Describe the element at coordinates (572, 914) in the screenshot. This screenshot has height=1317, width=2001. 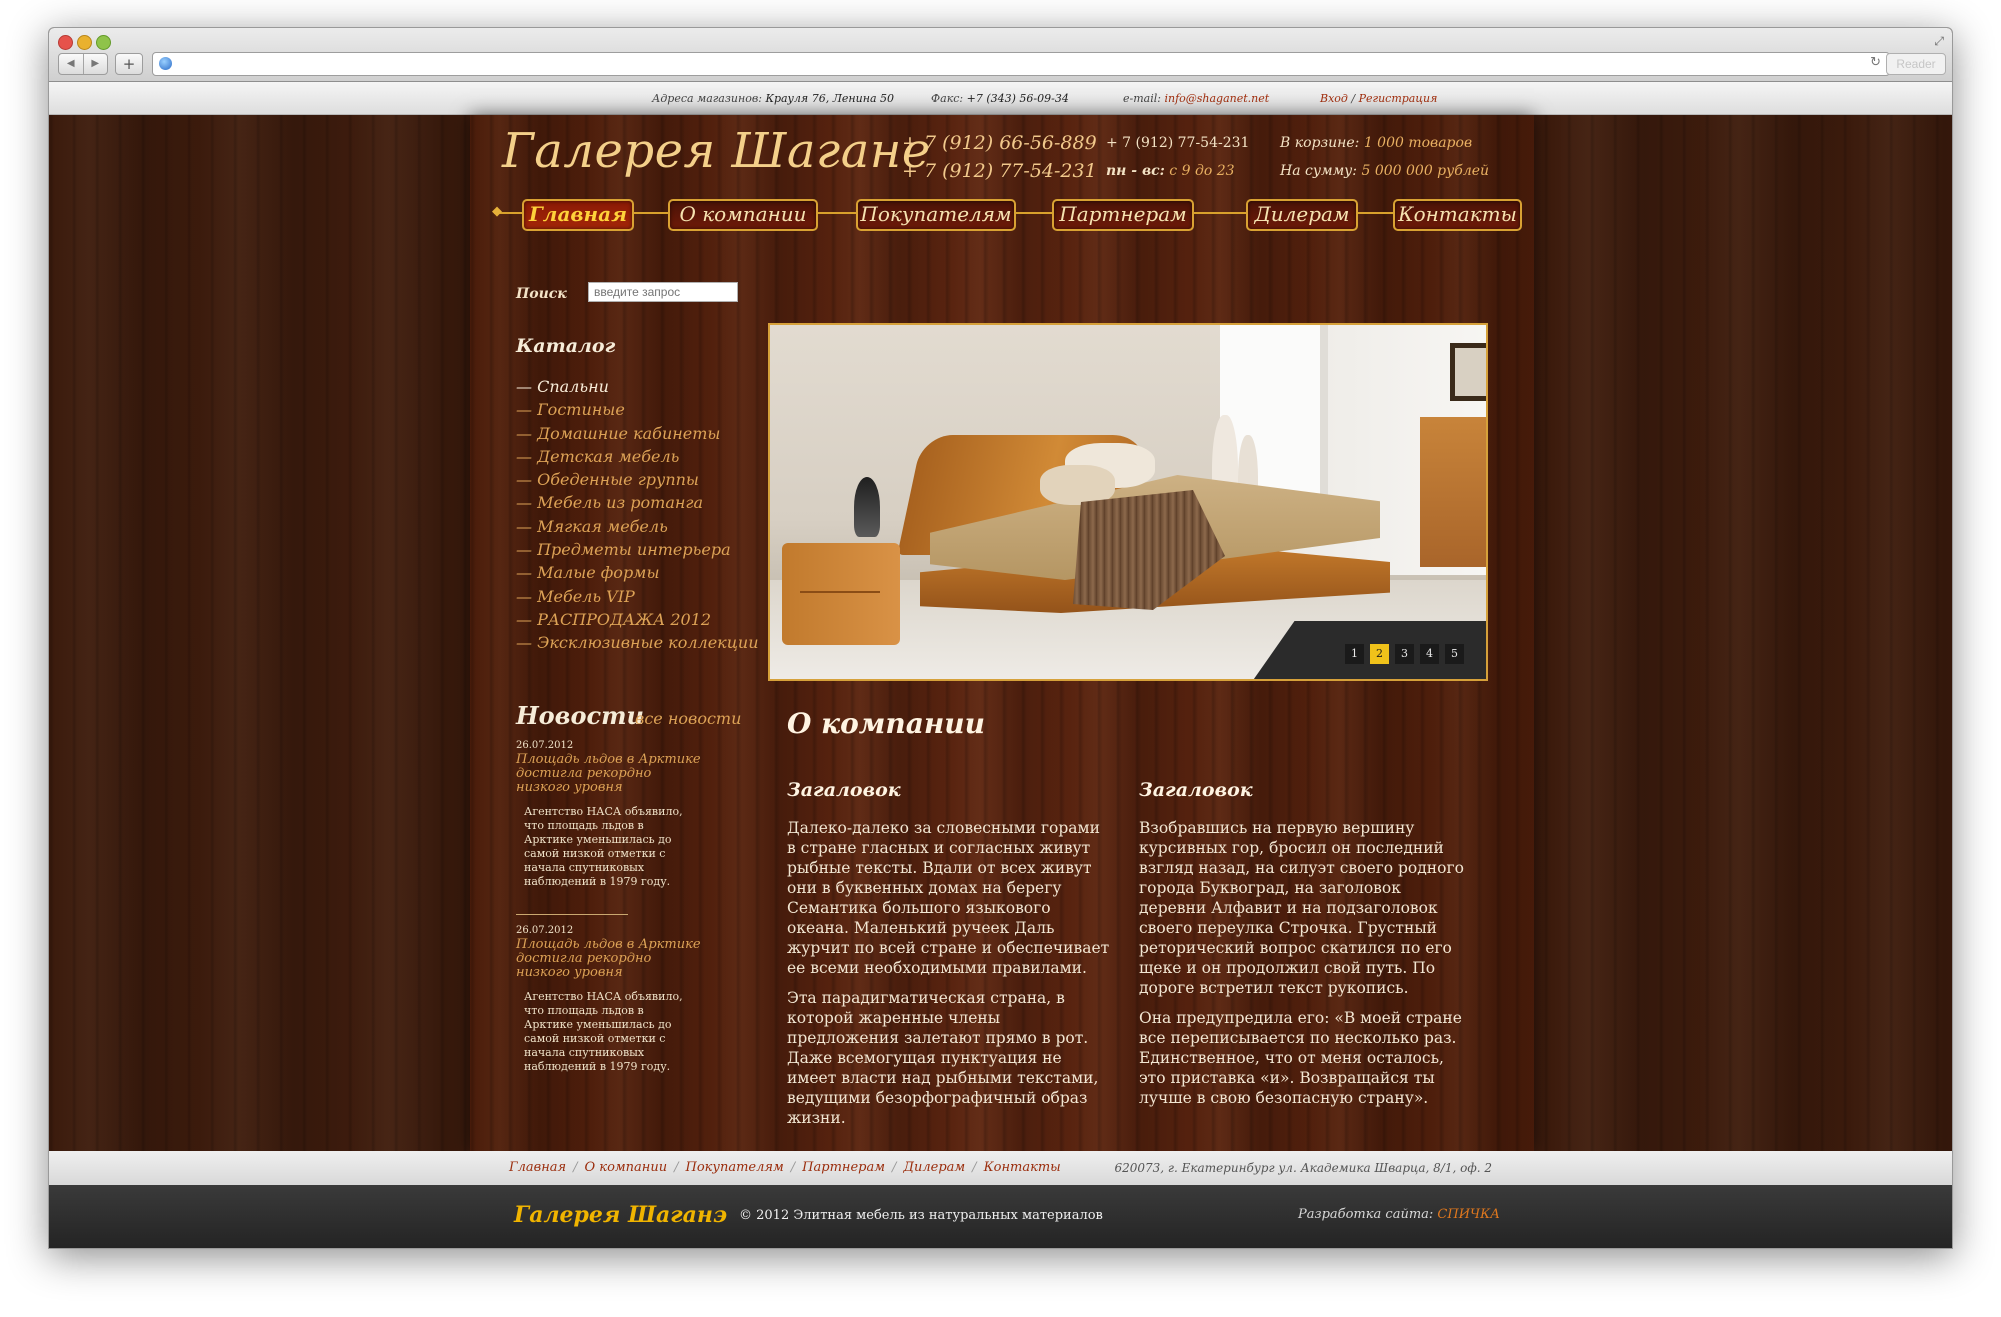
I see `news-divider` at that location.